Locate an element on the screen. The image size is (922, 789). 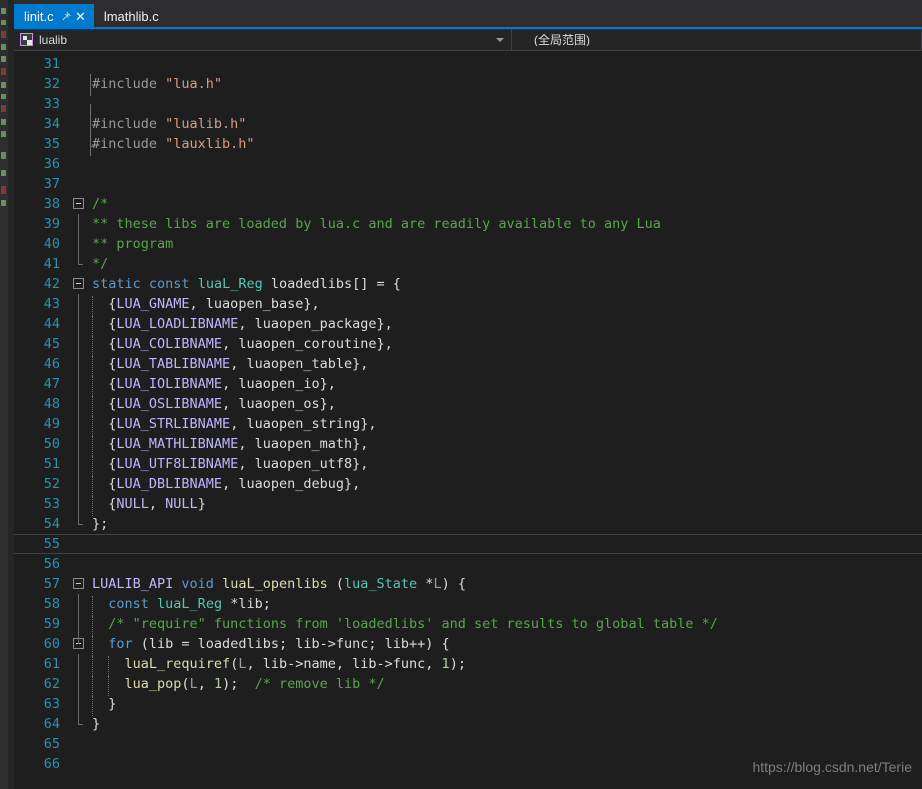
code-line: 31 is located at coordinates (468, 69).